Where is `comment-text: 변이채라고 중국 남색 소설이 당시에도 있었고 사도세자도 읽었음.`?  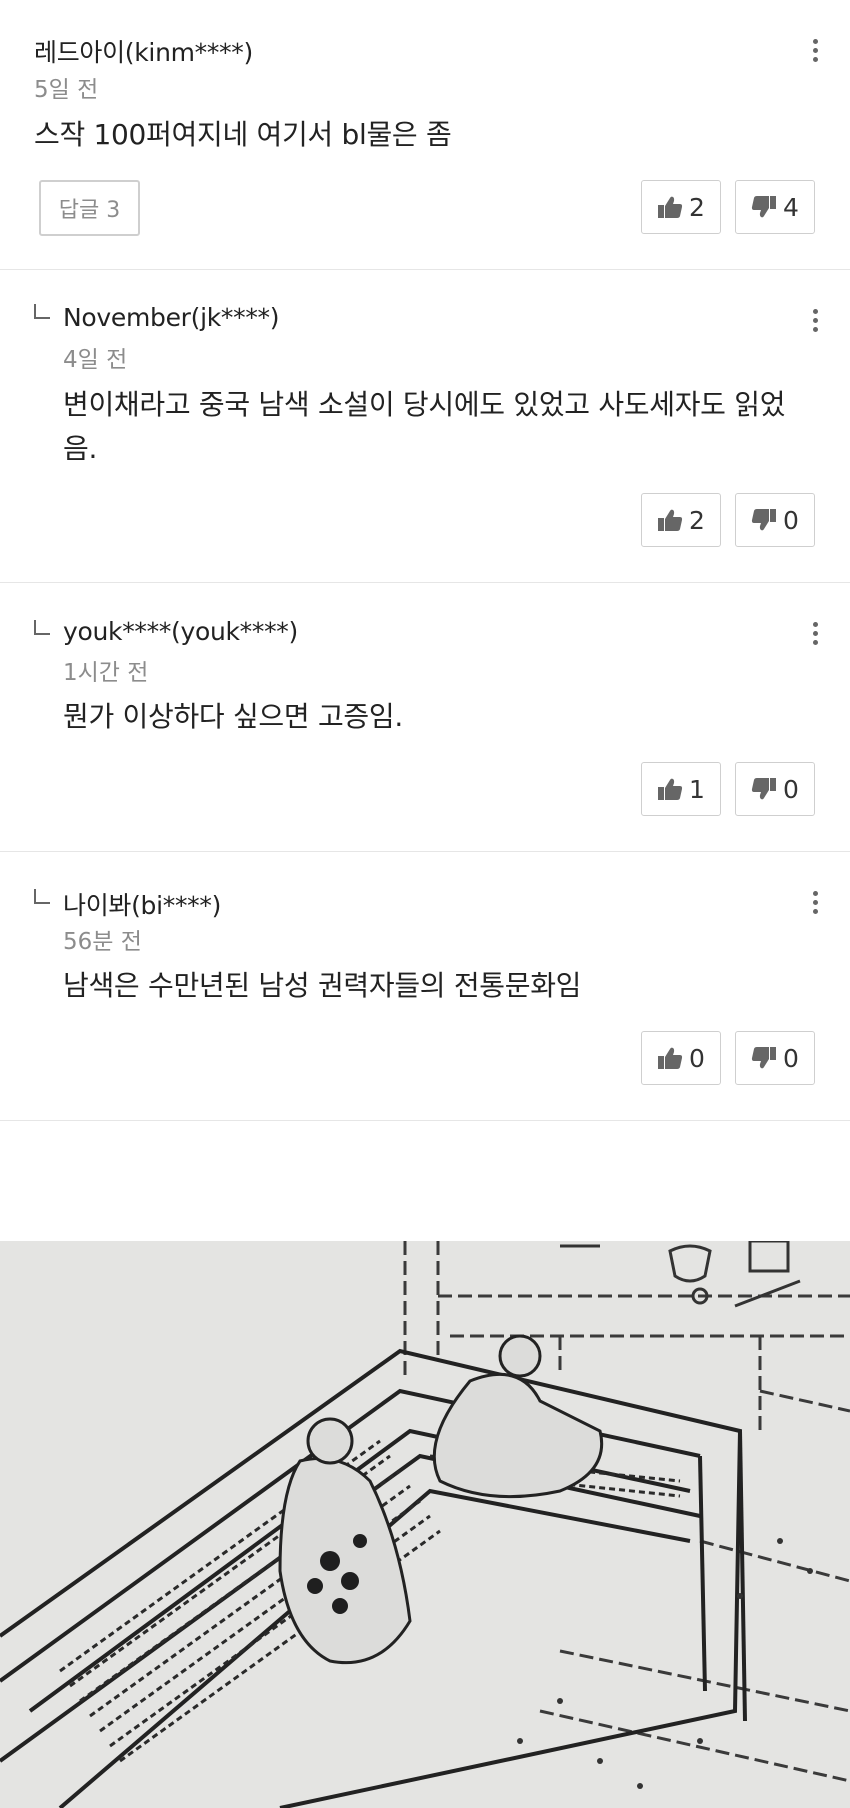
comment-text: 변이채라고 중국 남색 소설이 당시에도 있었고 사도세자도 읽었음. is located at coordinates (424, 426).